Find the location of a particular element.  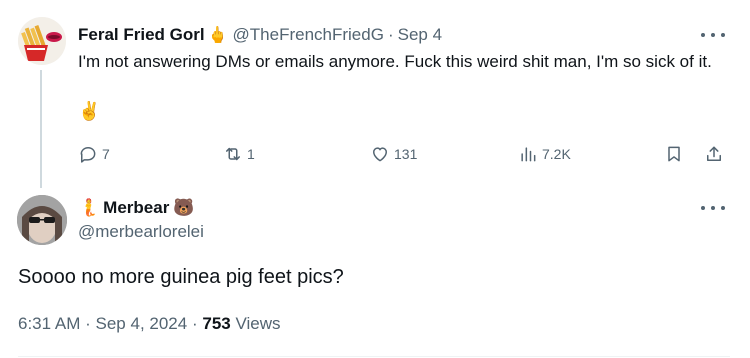

like-count: 131 is located at coordinates (406, 154).